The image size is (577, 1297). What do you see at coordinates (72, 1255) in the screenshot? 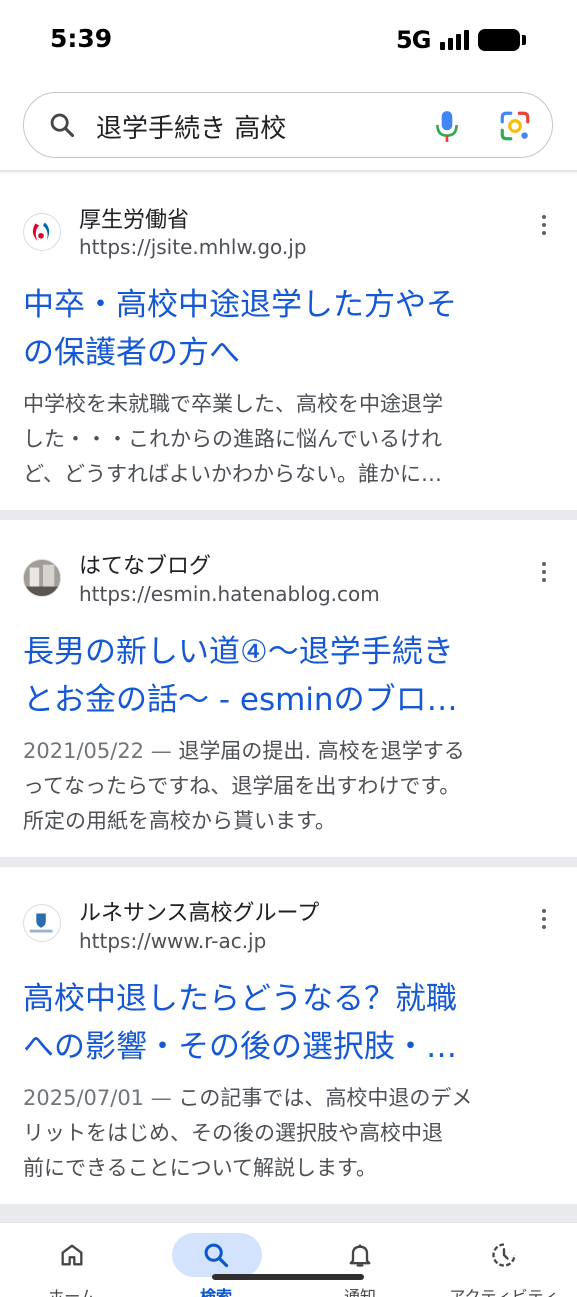
I see `home-icon` at bounding box center [72, 1255].